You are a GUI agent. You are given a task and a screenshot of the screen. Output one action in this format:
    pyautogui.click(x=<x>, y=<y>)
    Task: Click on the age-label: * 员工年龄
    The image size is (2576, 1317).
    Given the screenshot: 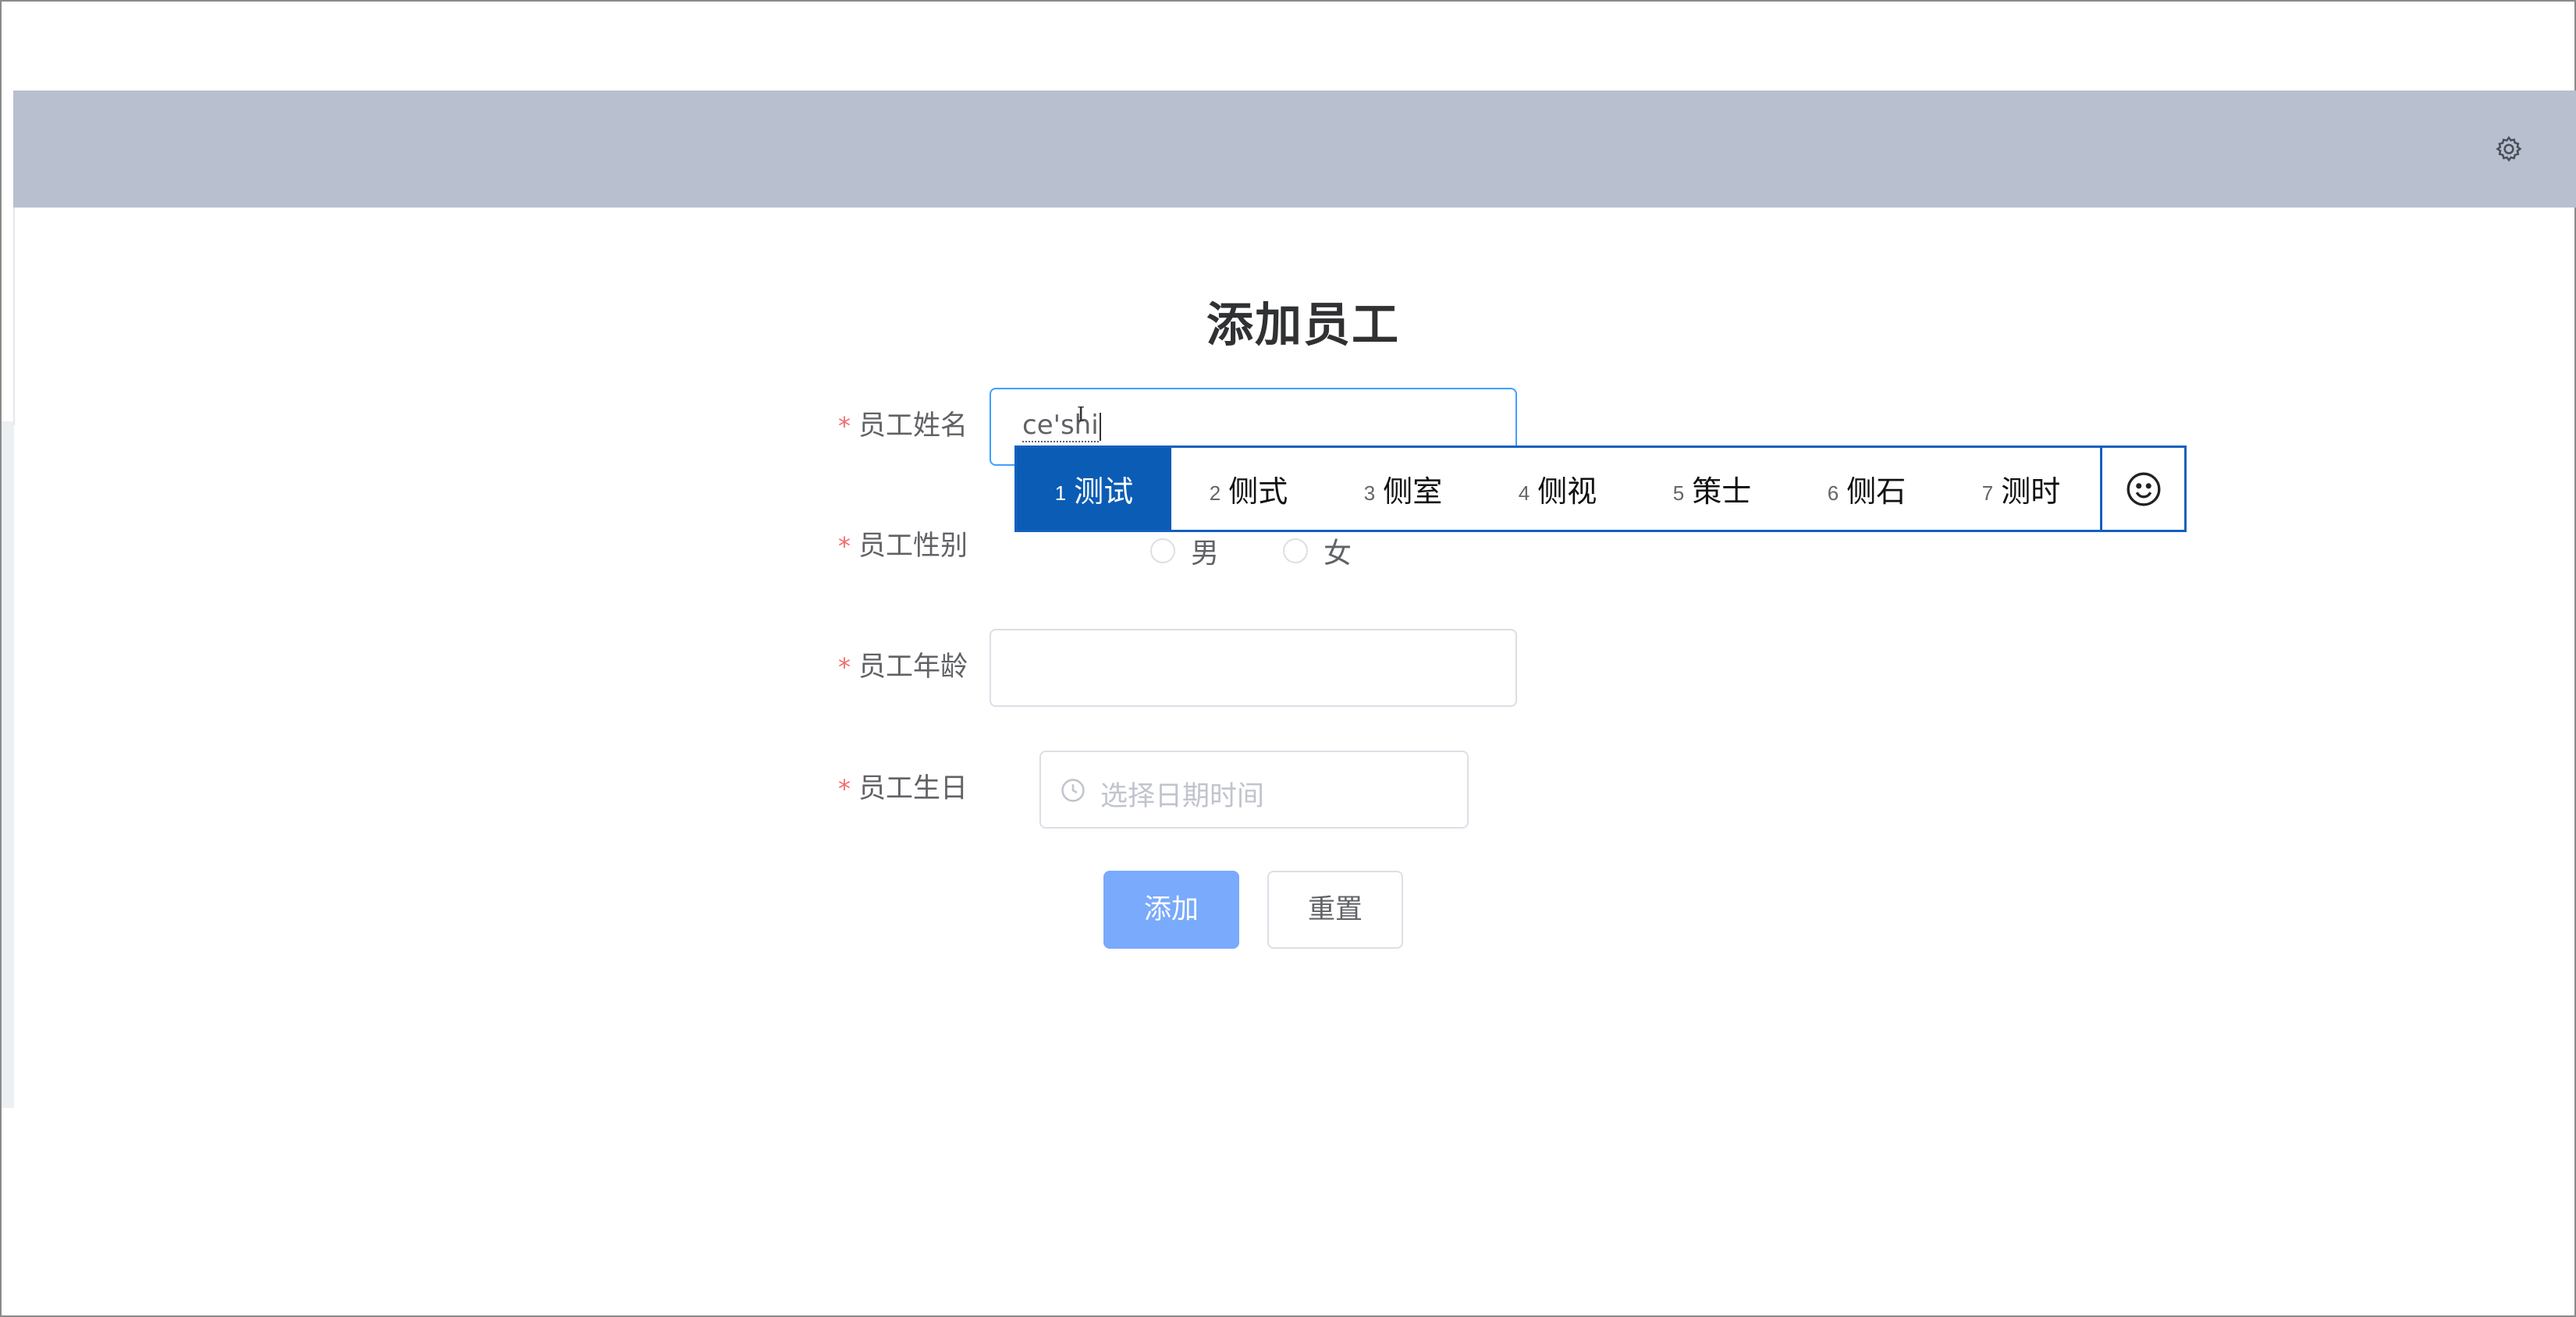 What is the action you would take?
    pyautogui.click(x=903, y=667)
    